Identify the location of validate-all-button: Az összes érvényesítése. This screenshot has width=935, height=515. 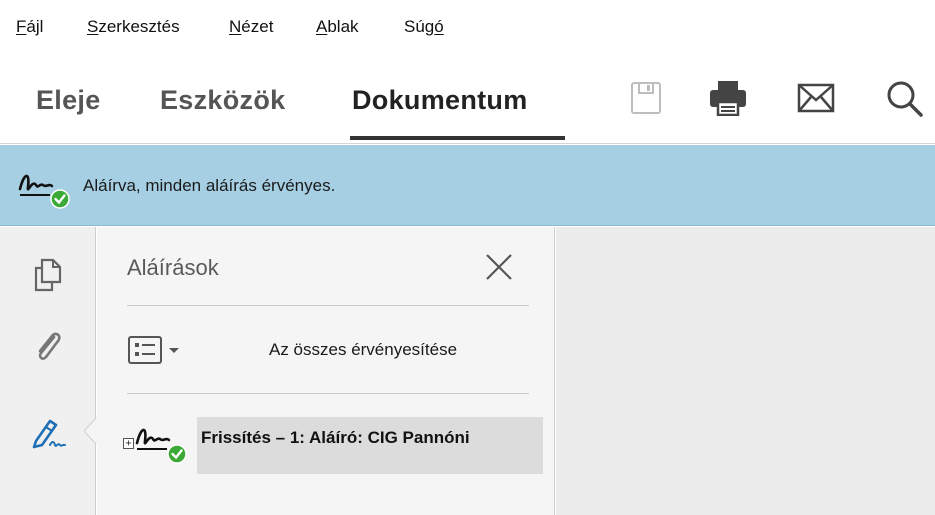
(363, 350).